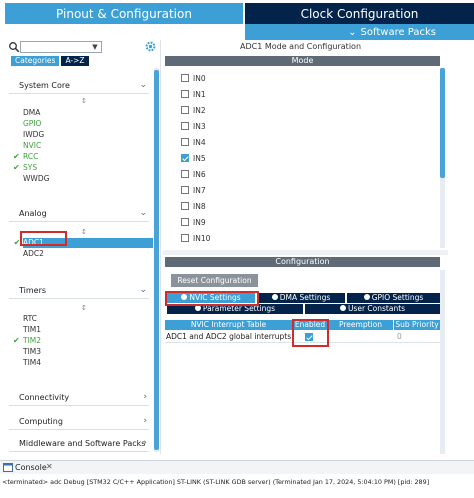 The width and height of the screenshot is (474, 498). What do you see at coordinates (79, 398) in the screenshot?
I see `section-connectivity: Connectivity ›` at bounding box center [79, 398].